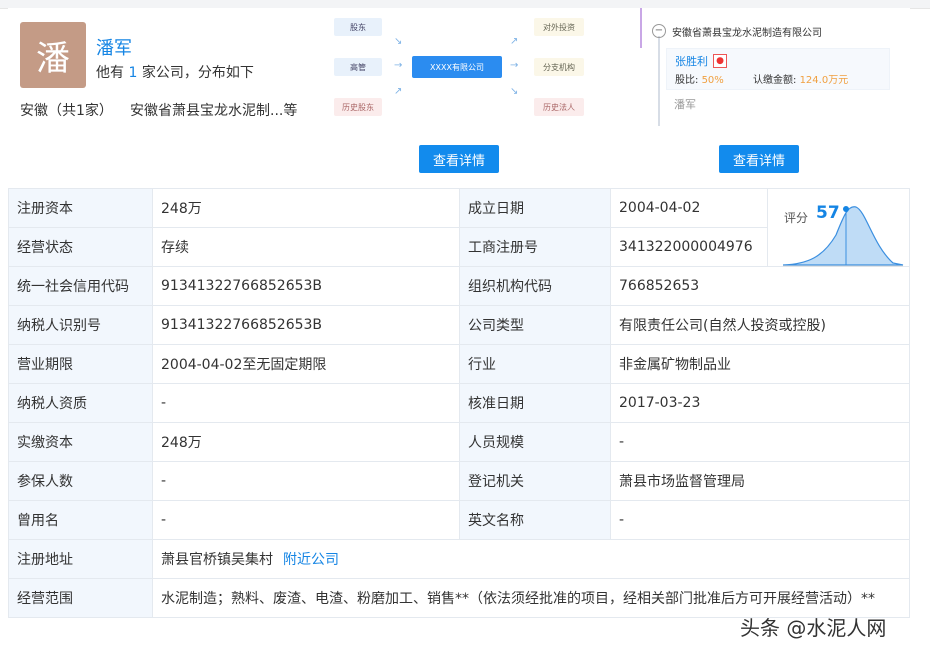 The image size is (930, 657). I want to click on diagram-box-investment: 对外投资, so click(559, 27).